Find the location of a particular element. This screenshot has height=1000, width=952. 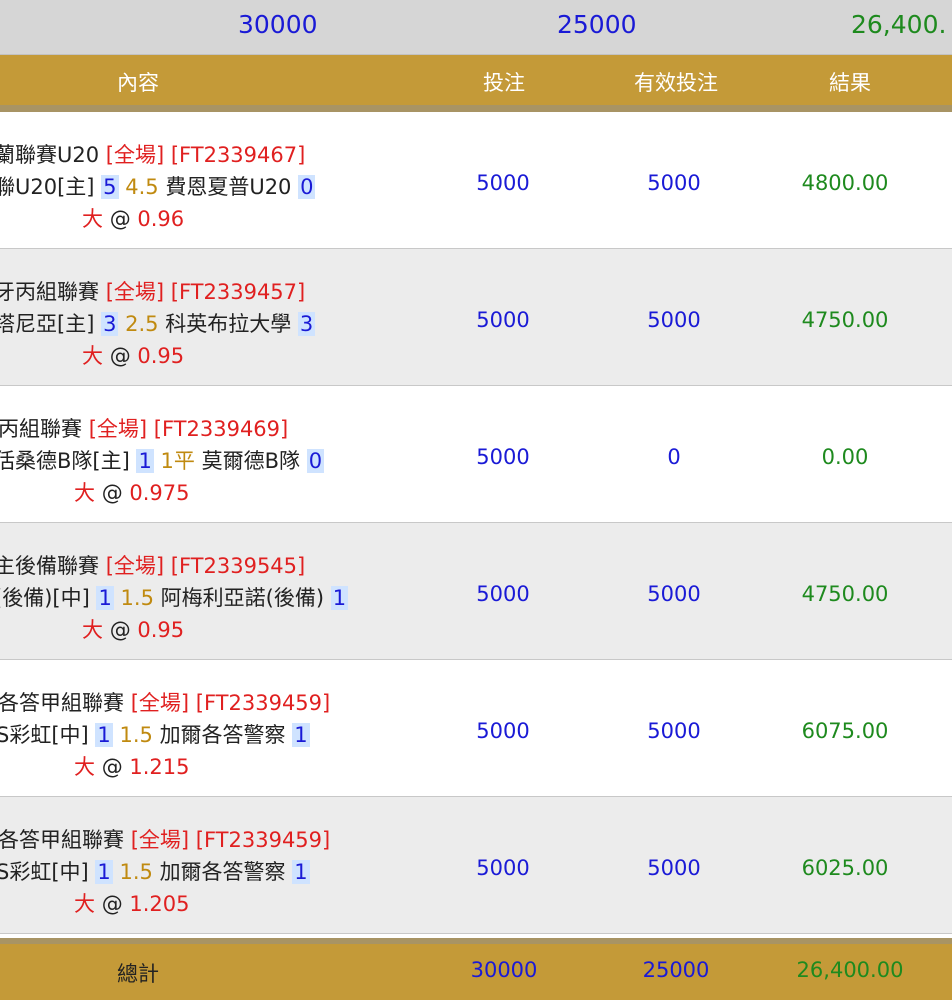

totals-result: 26,400.00 is located at coordinates (850, 970).